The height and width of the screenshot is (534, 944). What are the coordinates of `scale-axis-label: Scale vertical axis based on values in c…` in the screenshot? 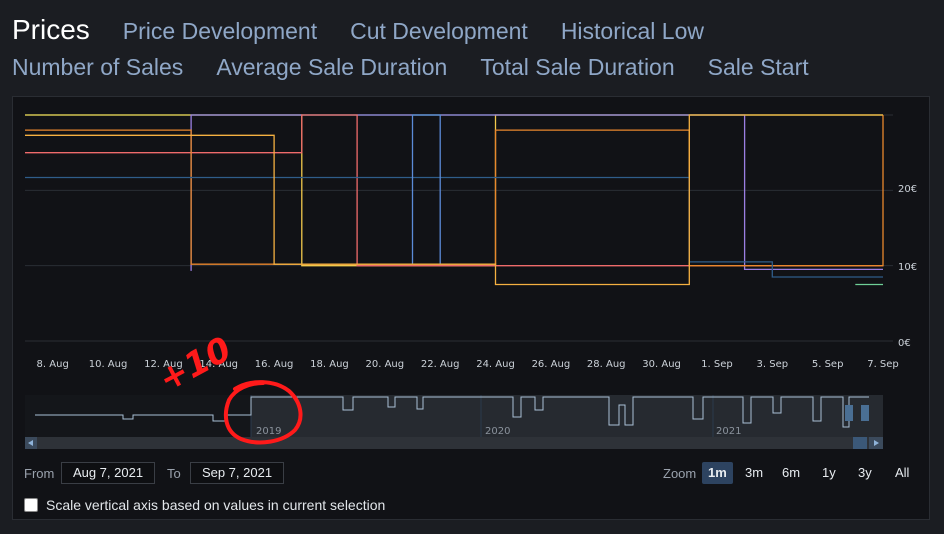 It's located at (216, 505).